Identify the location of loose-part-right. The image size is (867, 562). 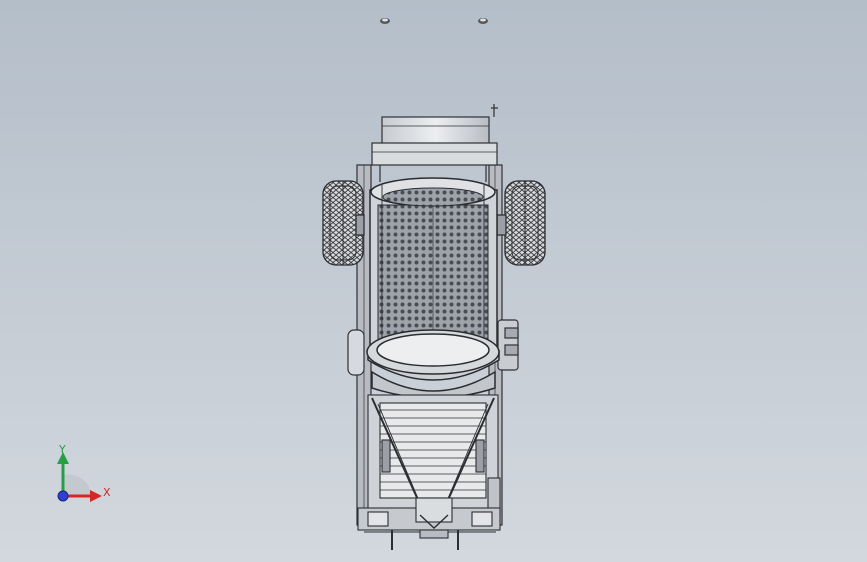
(483, 21).